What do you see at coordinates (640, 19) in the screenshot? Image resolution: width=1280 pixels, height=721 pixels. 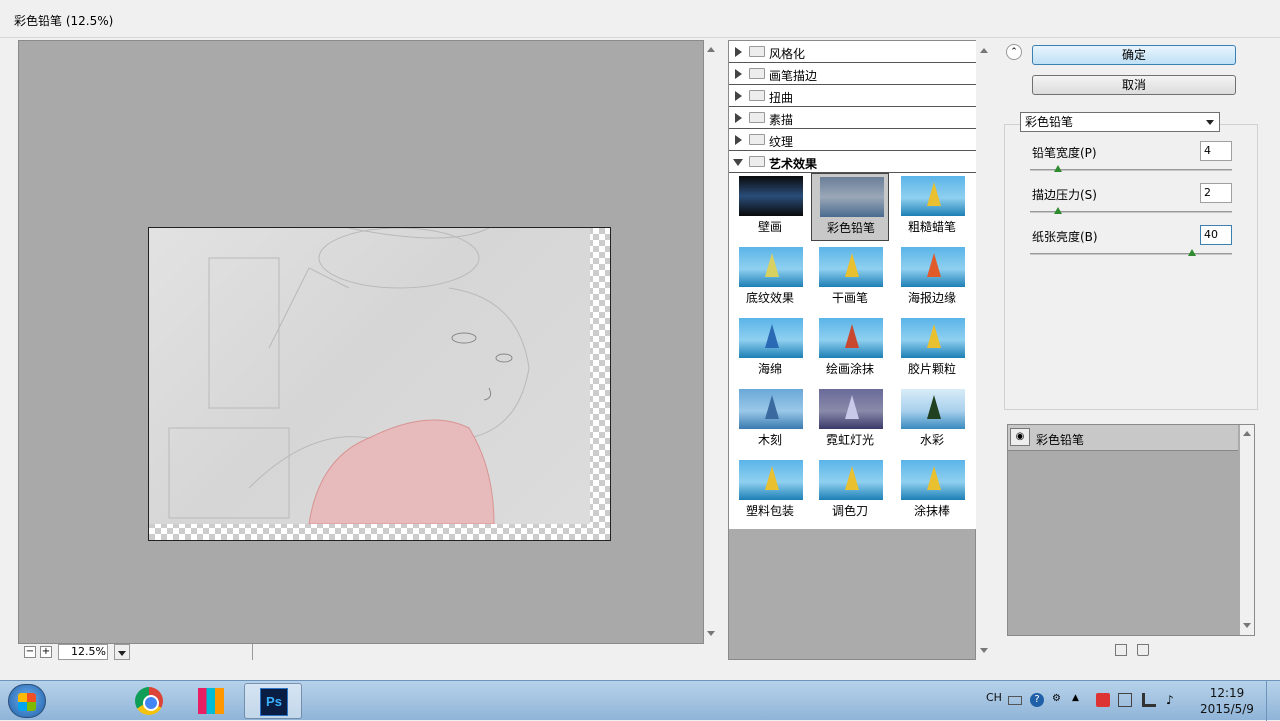 I see `title-bar: 彩色铅笔 (12.5%)` at bounding box center [640, 19].